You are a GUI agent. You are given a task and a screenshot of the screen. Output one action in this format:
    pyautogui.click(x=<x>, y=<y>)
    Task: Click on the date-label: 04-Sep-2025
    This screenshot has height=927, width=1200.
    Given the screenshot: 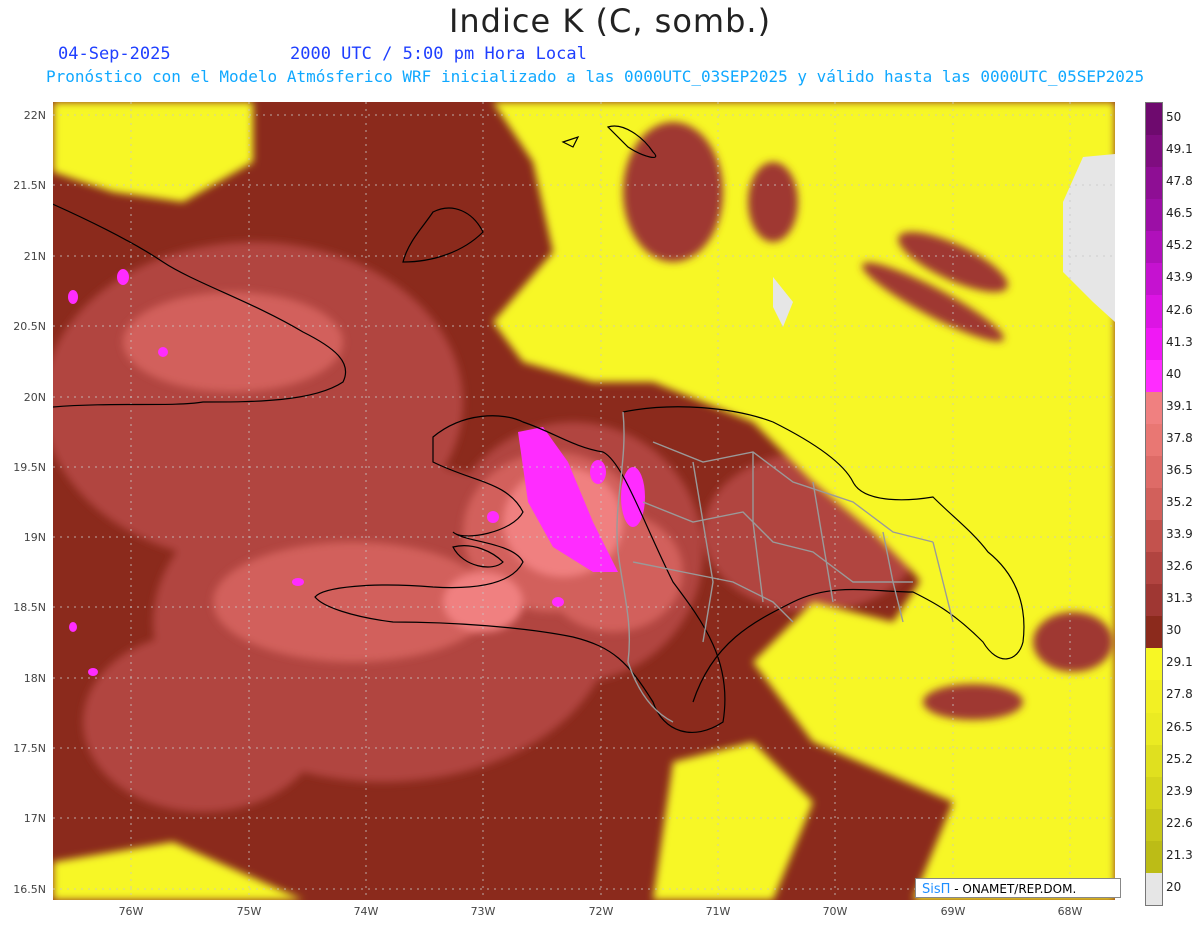 What is the action you would take?
    pyautogui.click(x=114, y=54)
    